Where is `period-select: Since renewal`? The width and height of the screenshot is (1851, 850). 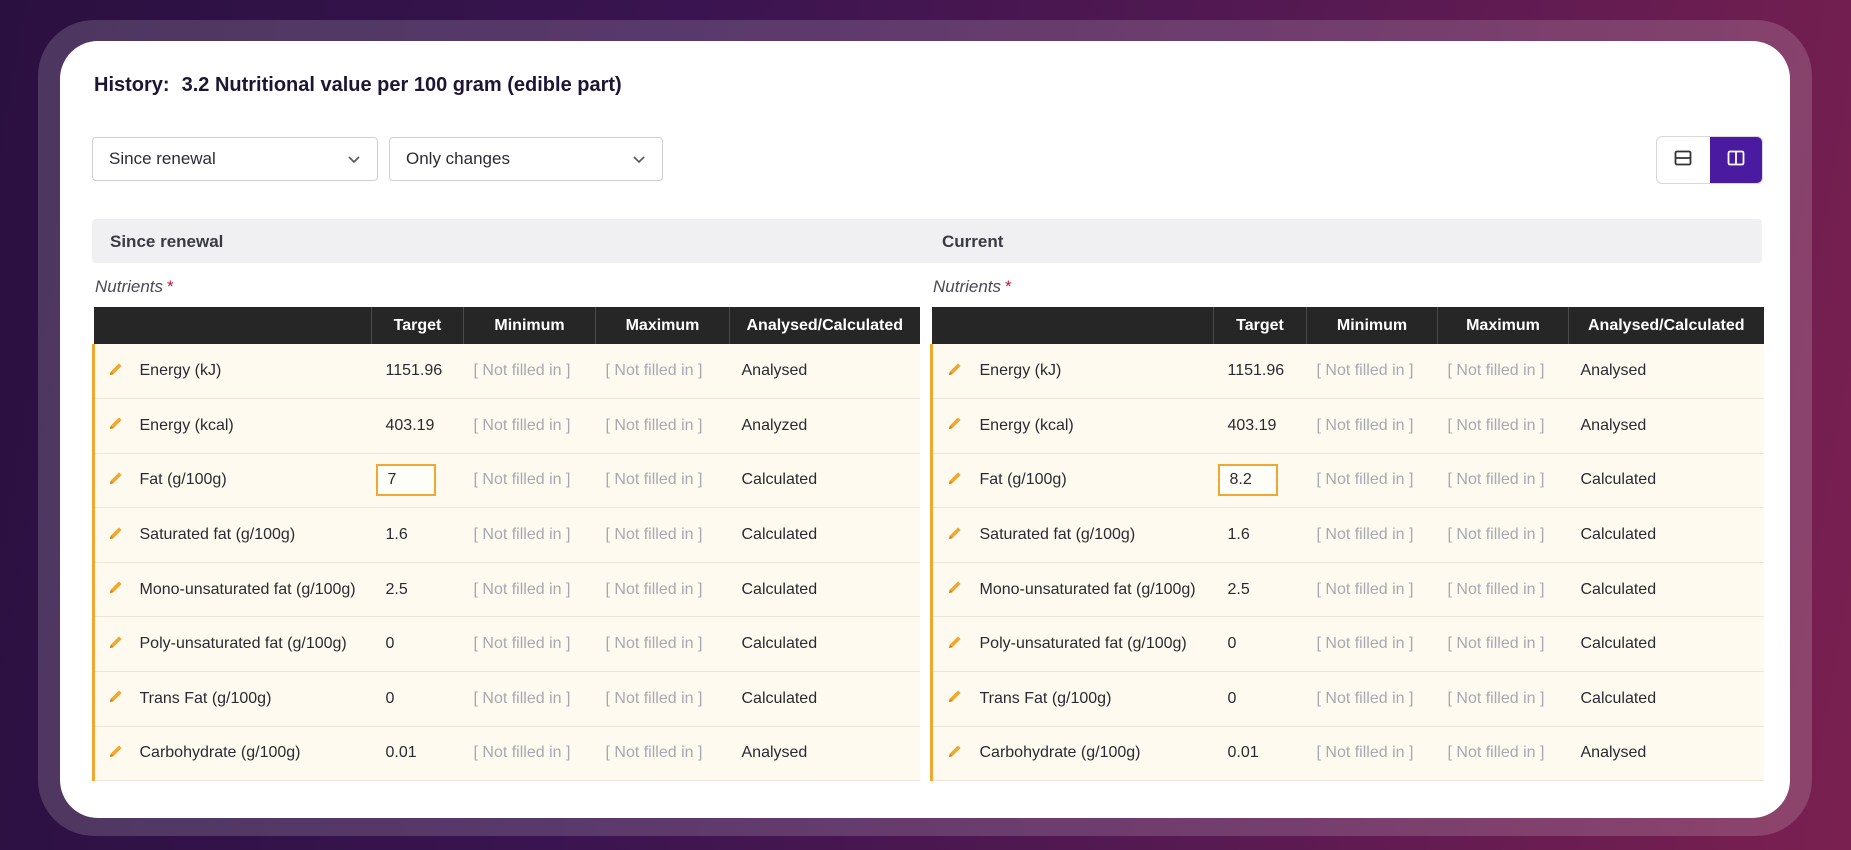 period-select: Since renewal is located at coordinates (235, 159).